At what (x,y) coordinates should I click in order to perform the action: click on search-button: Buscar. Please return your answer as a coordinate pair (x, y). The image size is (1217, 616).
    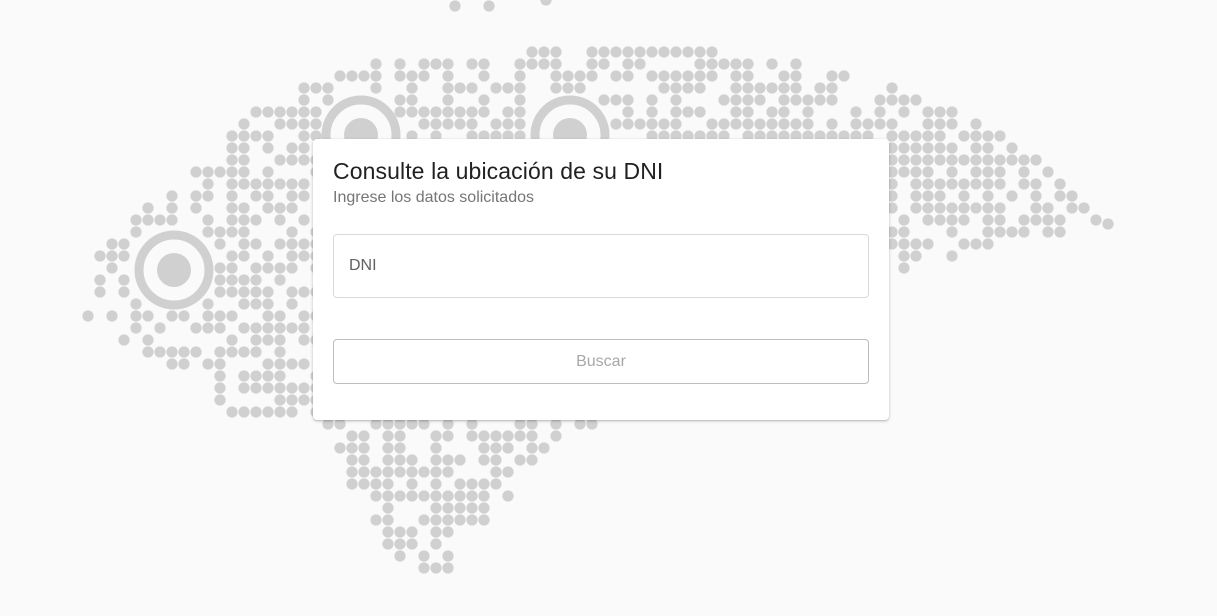
    Looking at the image, I should click on (601, 361).